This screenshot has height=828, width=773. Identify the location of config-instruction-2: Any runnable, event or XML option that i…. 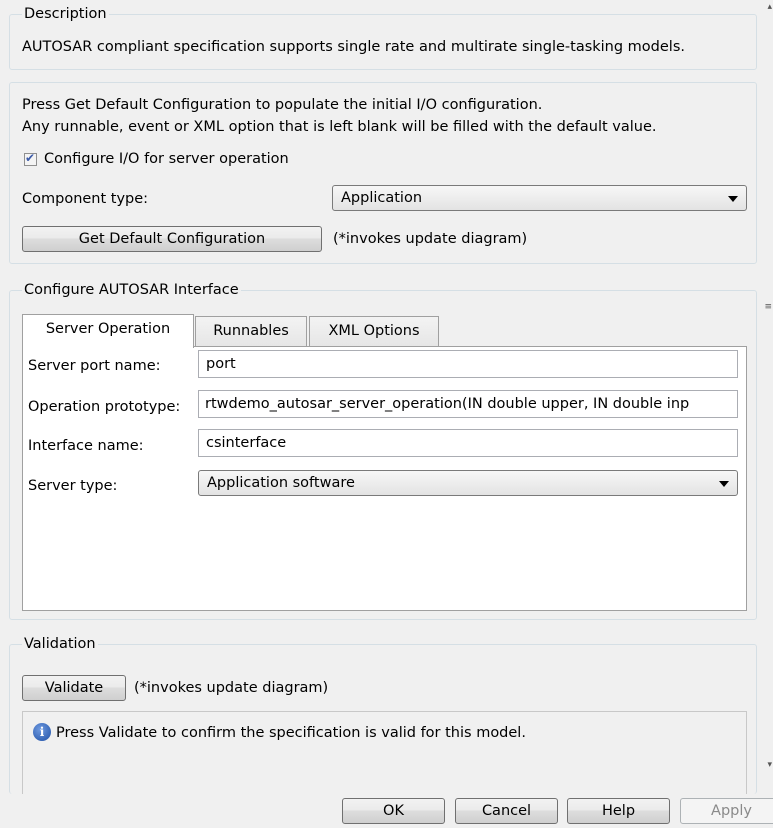
(339, 127).